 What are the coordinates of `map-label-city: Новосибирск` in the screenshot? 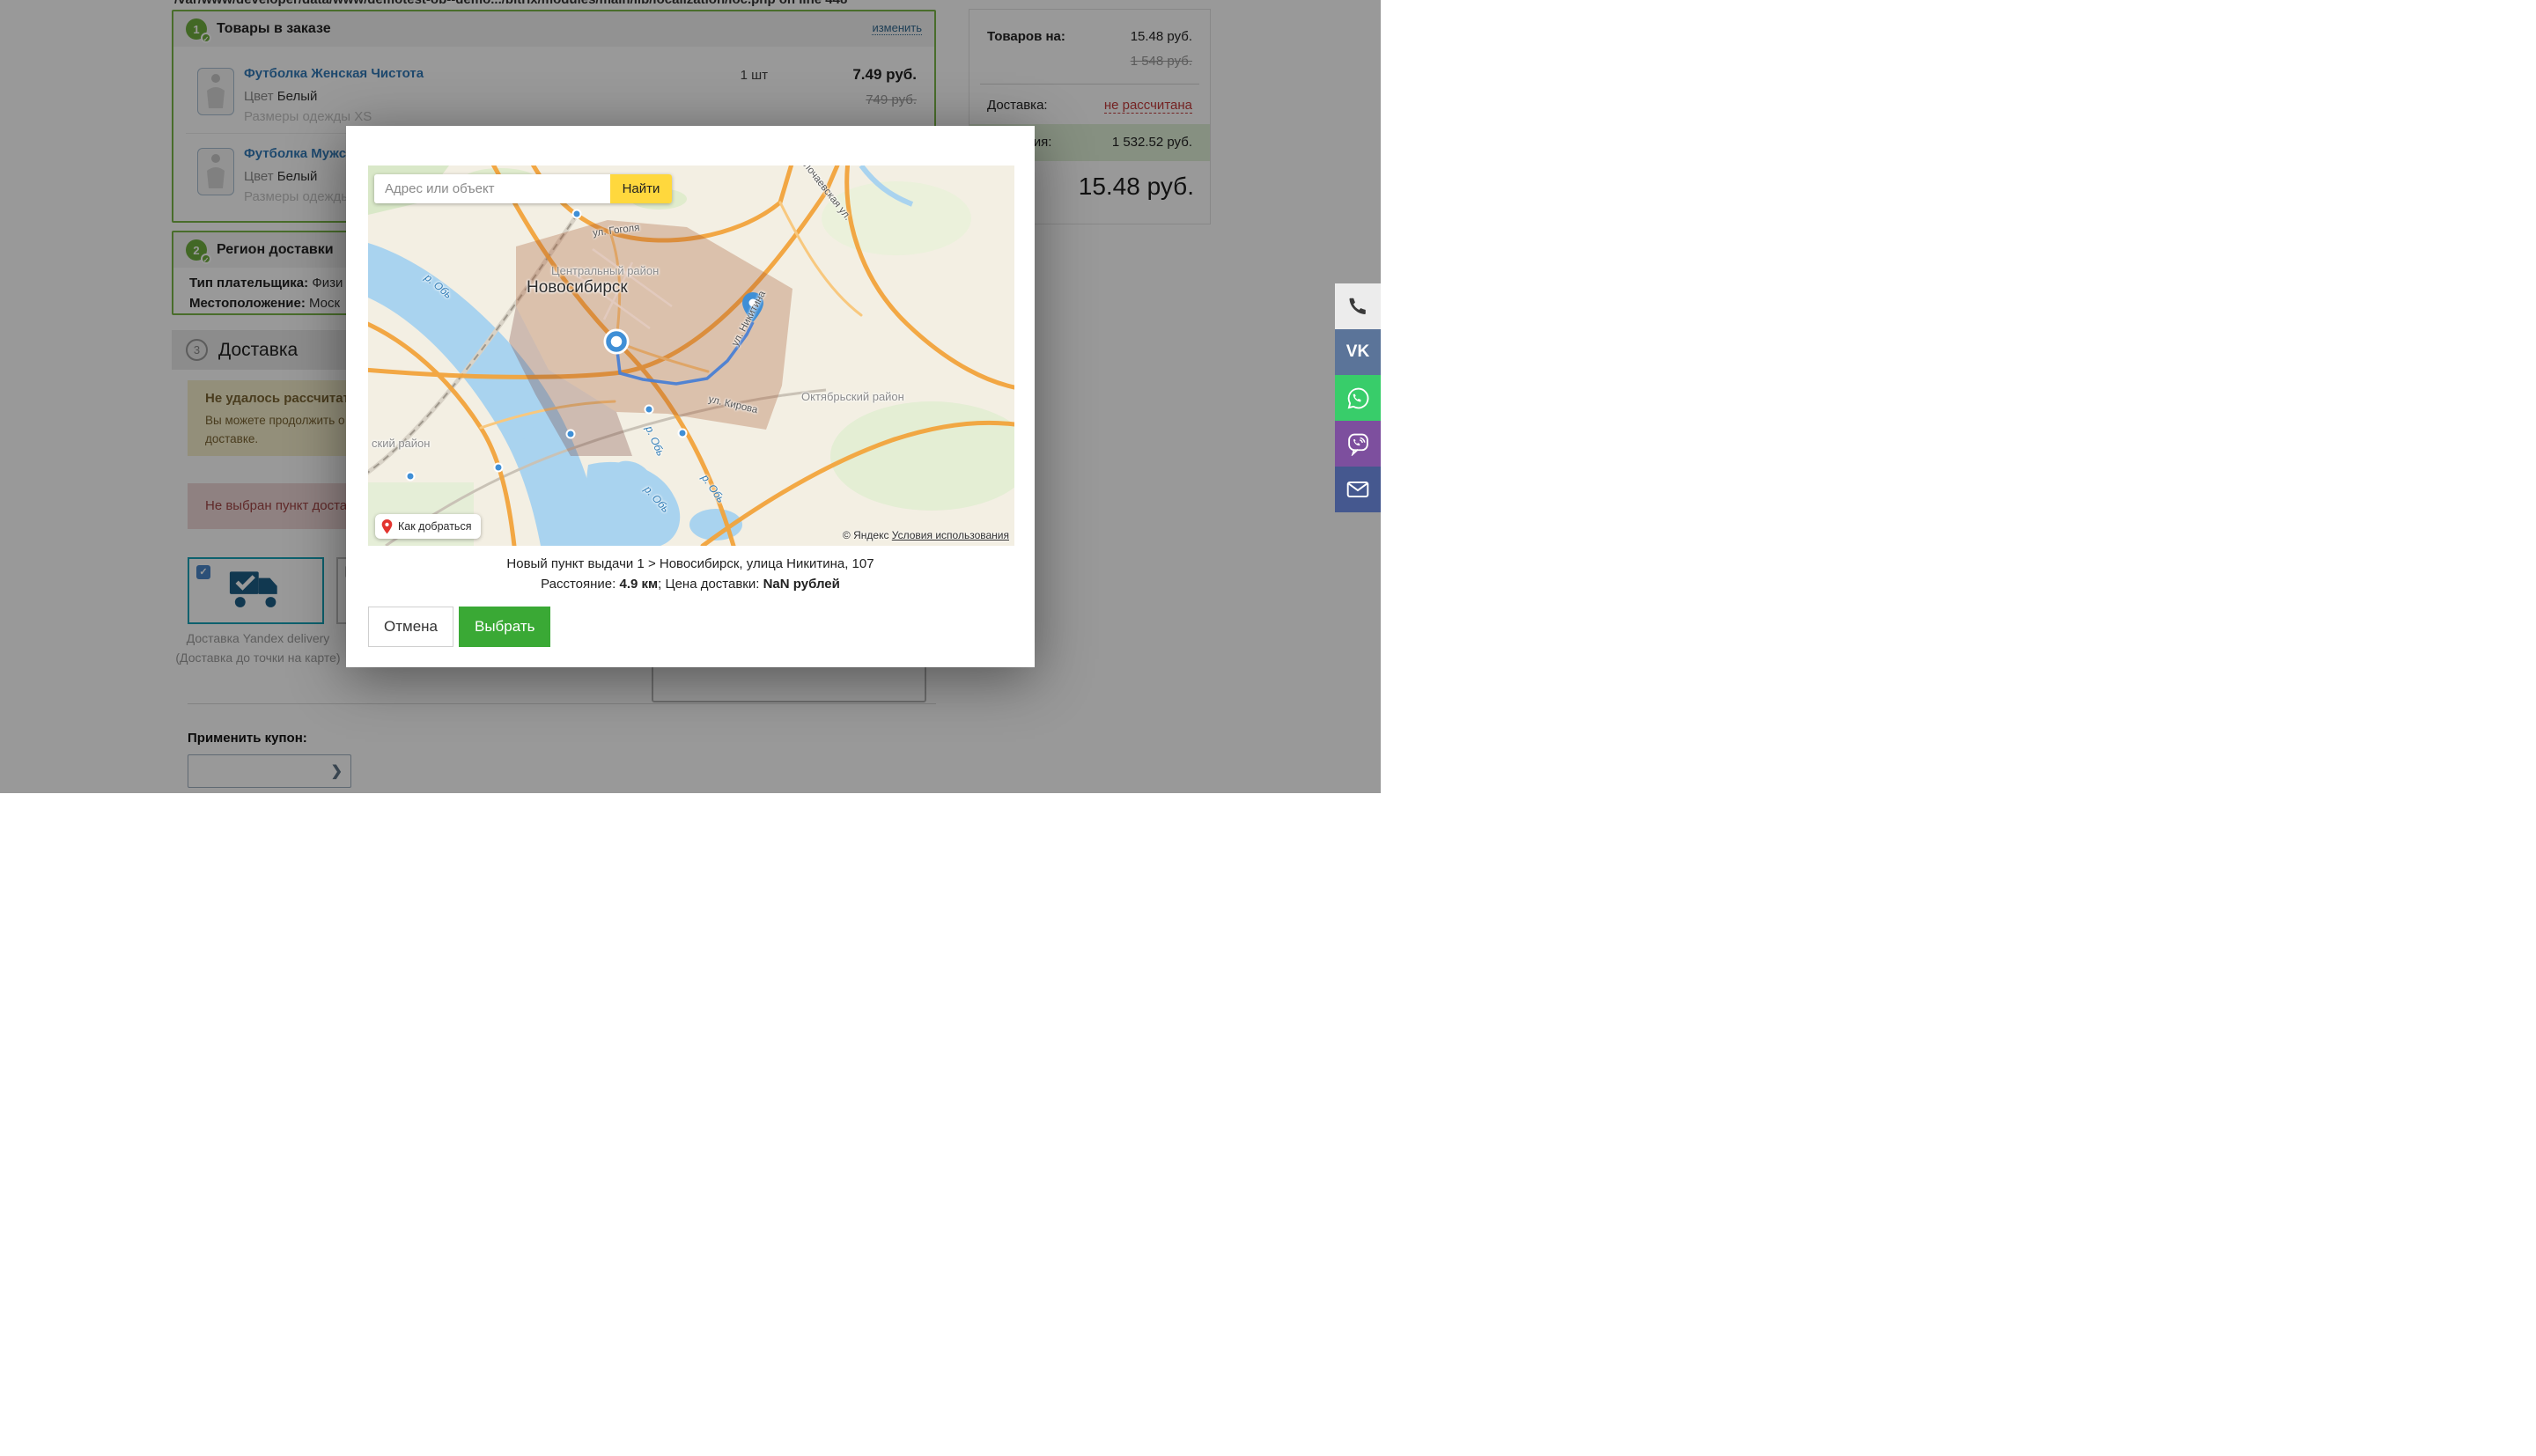 It's located at (577, 287).